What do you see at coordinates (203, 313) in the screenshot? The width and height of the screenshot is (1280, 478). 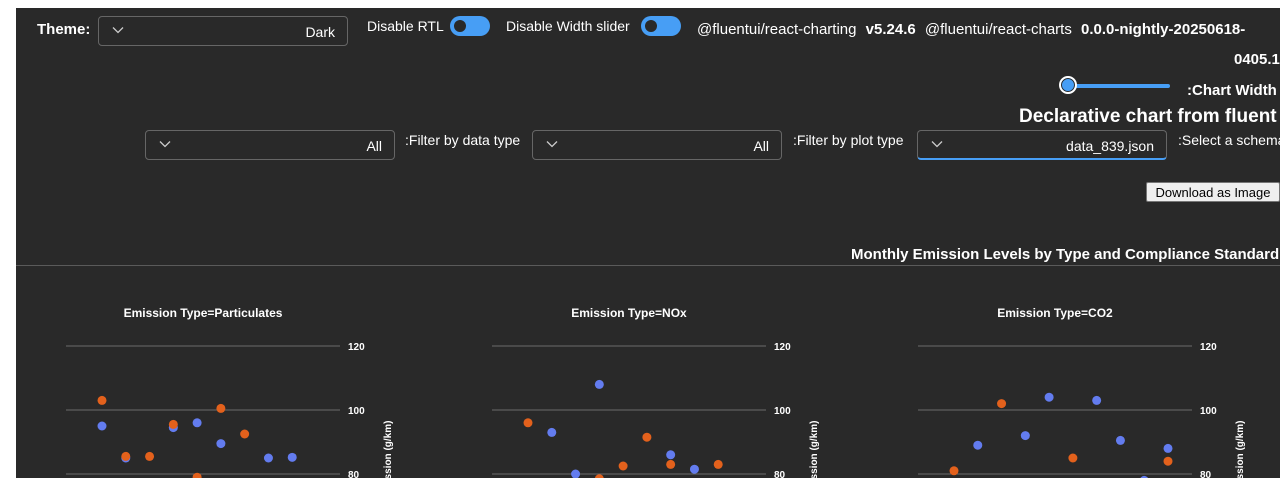 I see `facet-title: Emission Type=Particulates` at bounding box center [203, 313].